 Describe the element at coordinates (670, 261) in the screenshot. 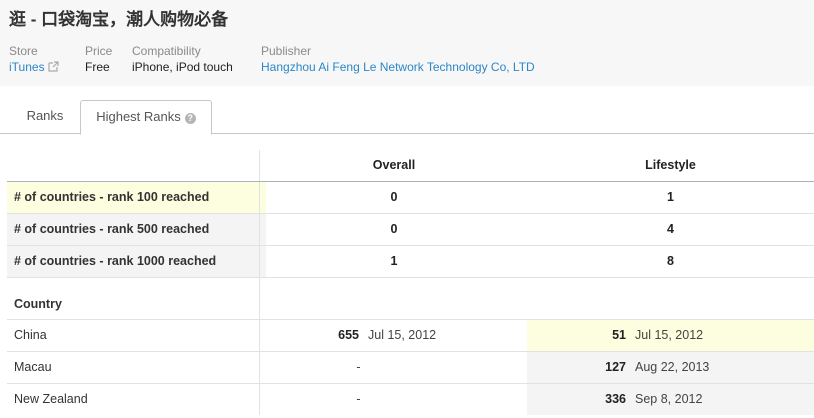

I see `summary-lifestyle: 8` at that location.